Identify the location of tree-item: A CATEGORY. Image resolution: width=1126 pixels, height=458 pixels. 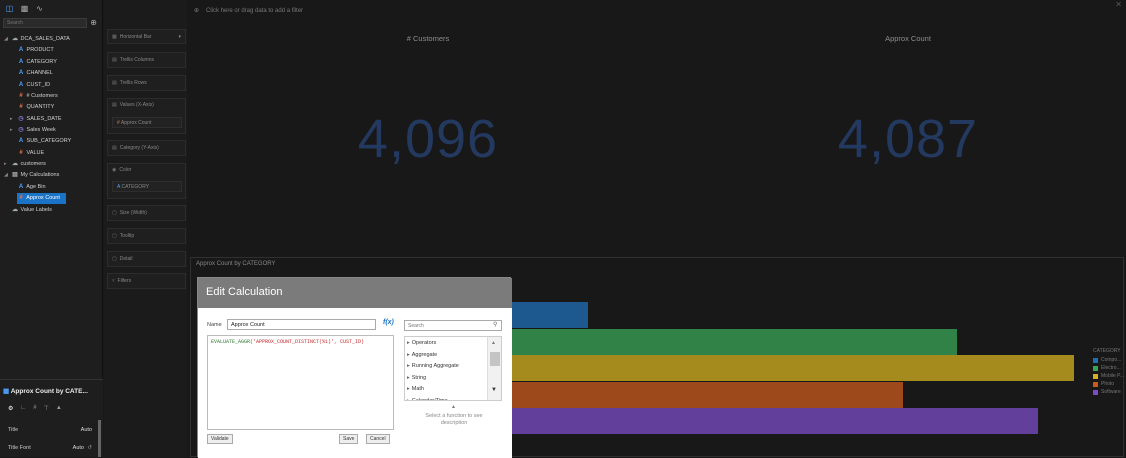
(37, 62).